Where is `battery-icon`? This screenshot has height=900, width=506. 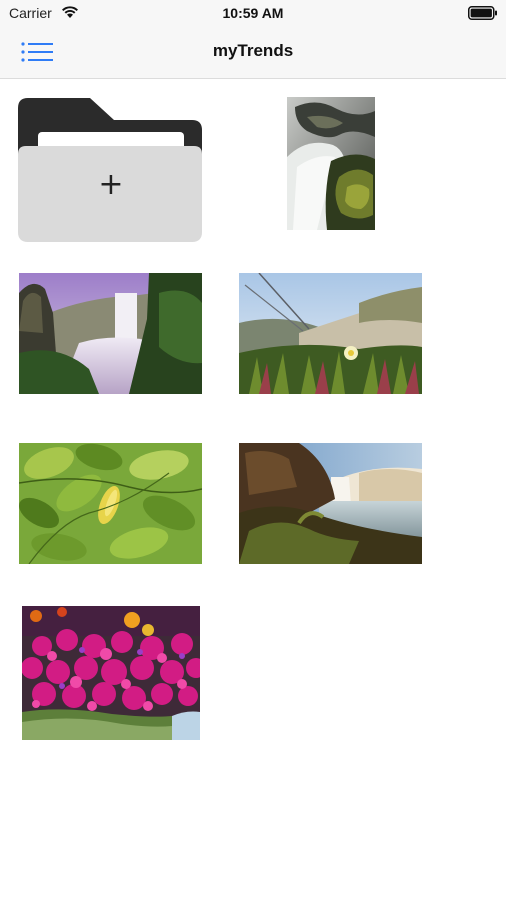 battery-icon is located at coordinates (483, 15).